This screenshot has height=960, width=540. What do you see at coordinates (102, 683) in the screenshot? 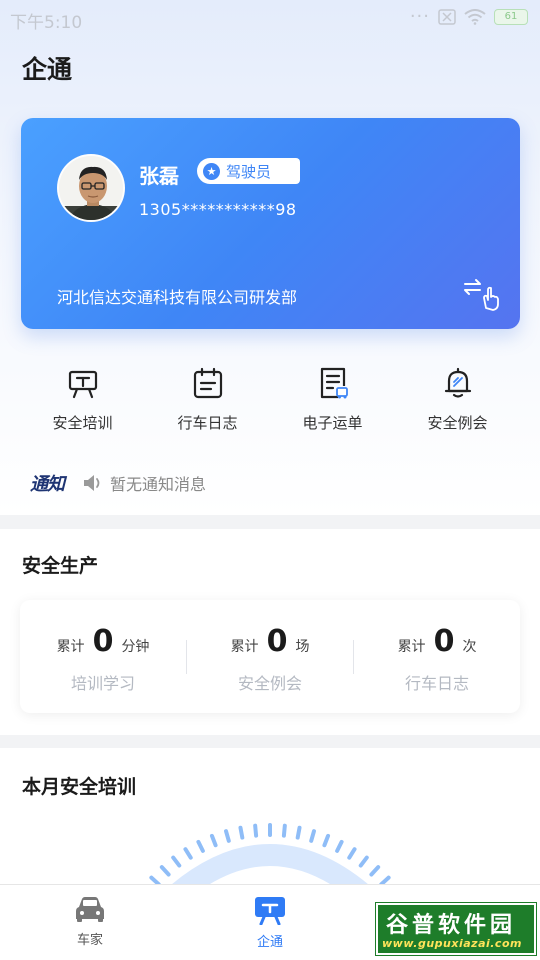
I see `stat-label: 培训学习` at bounding box center [102, 683].